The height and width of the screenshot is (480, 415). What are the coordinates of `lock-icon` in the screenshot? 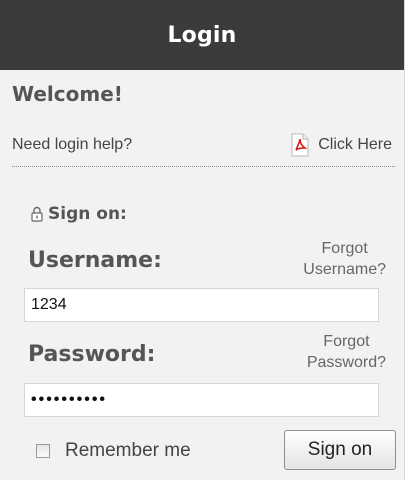 It's located at (37, 214).